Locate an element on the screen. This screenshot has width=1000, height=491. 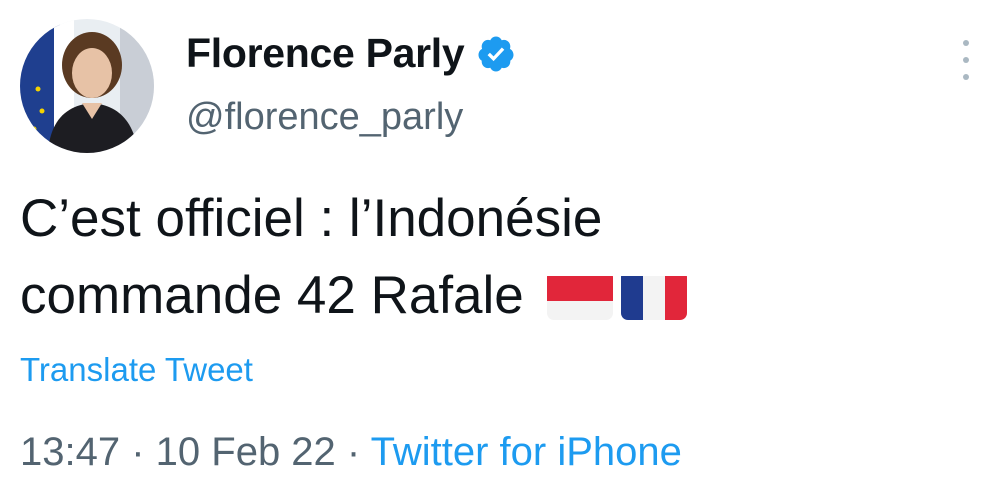
display-name: Florence Parly is located at coordinates (325, 53).